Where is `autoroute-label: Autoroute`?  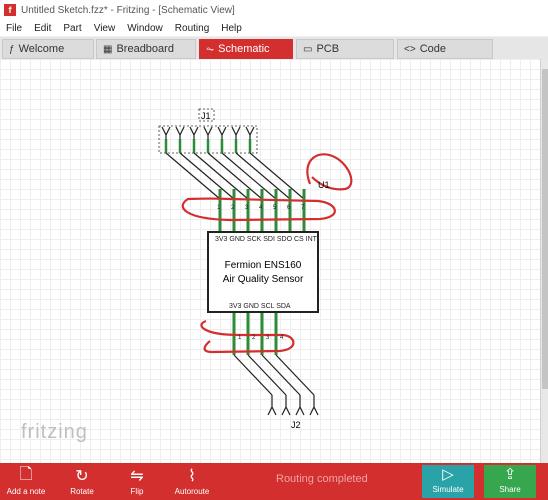 autoroute-label: Autoroute is located at coordinates (192, 491).